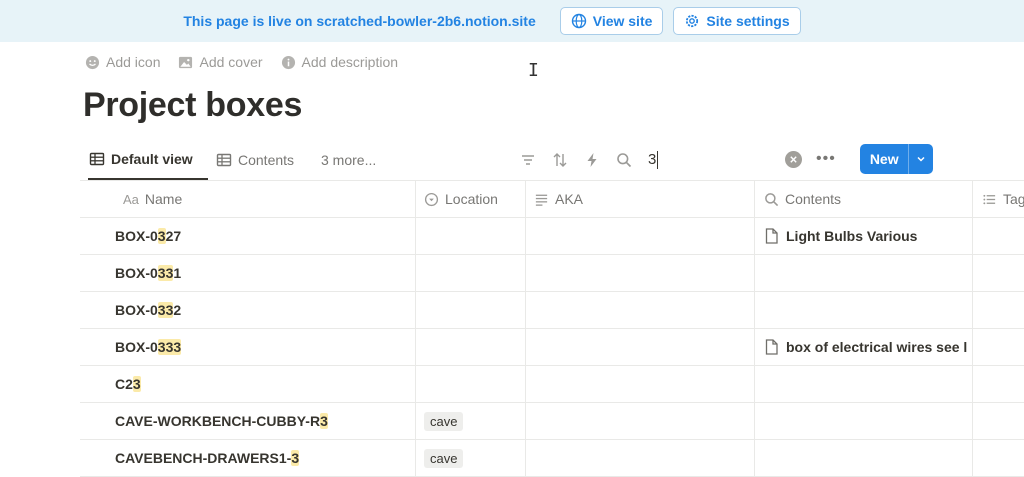 This screenshot has height=477, width=1024. I want to click on add-icon-button: Add icon, so click(122, 62).